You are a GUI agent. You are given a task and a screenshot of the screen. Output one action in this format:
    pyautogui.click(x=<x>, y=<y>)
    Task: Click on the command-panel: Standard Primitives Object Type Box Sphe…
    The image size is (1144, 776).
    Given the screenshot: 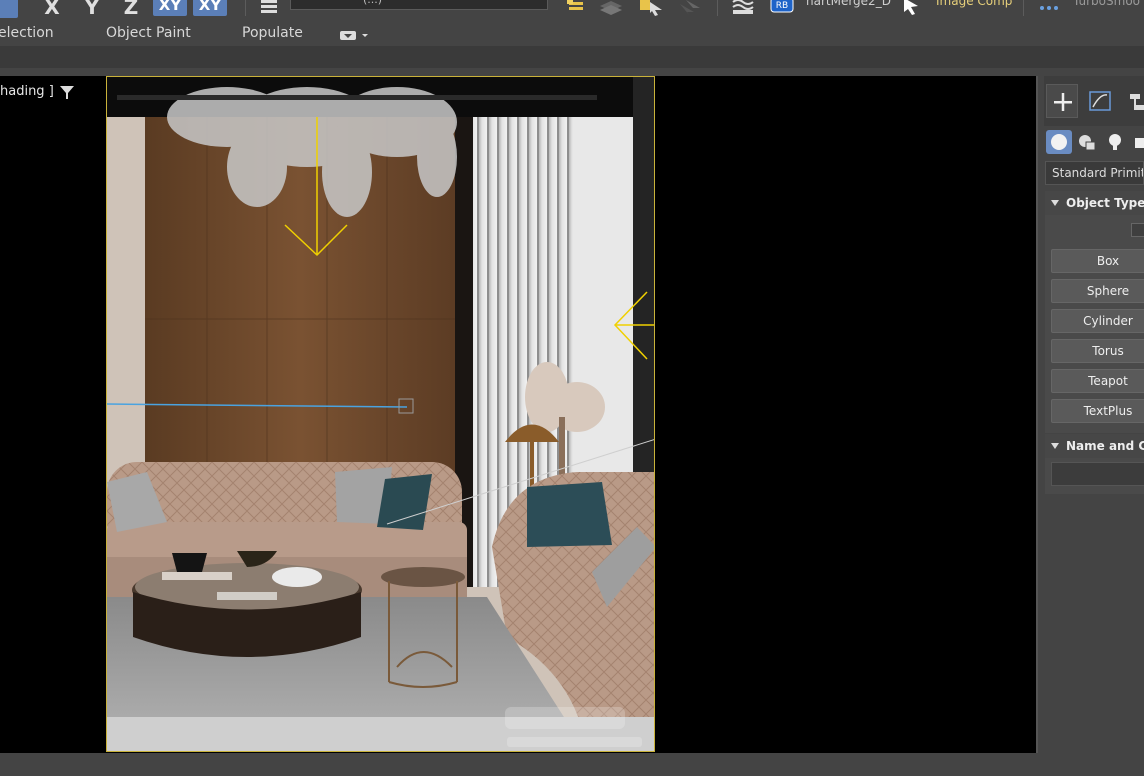 What is the action you would take?
    pyautogui.click(x=1092, y=414)
    